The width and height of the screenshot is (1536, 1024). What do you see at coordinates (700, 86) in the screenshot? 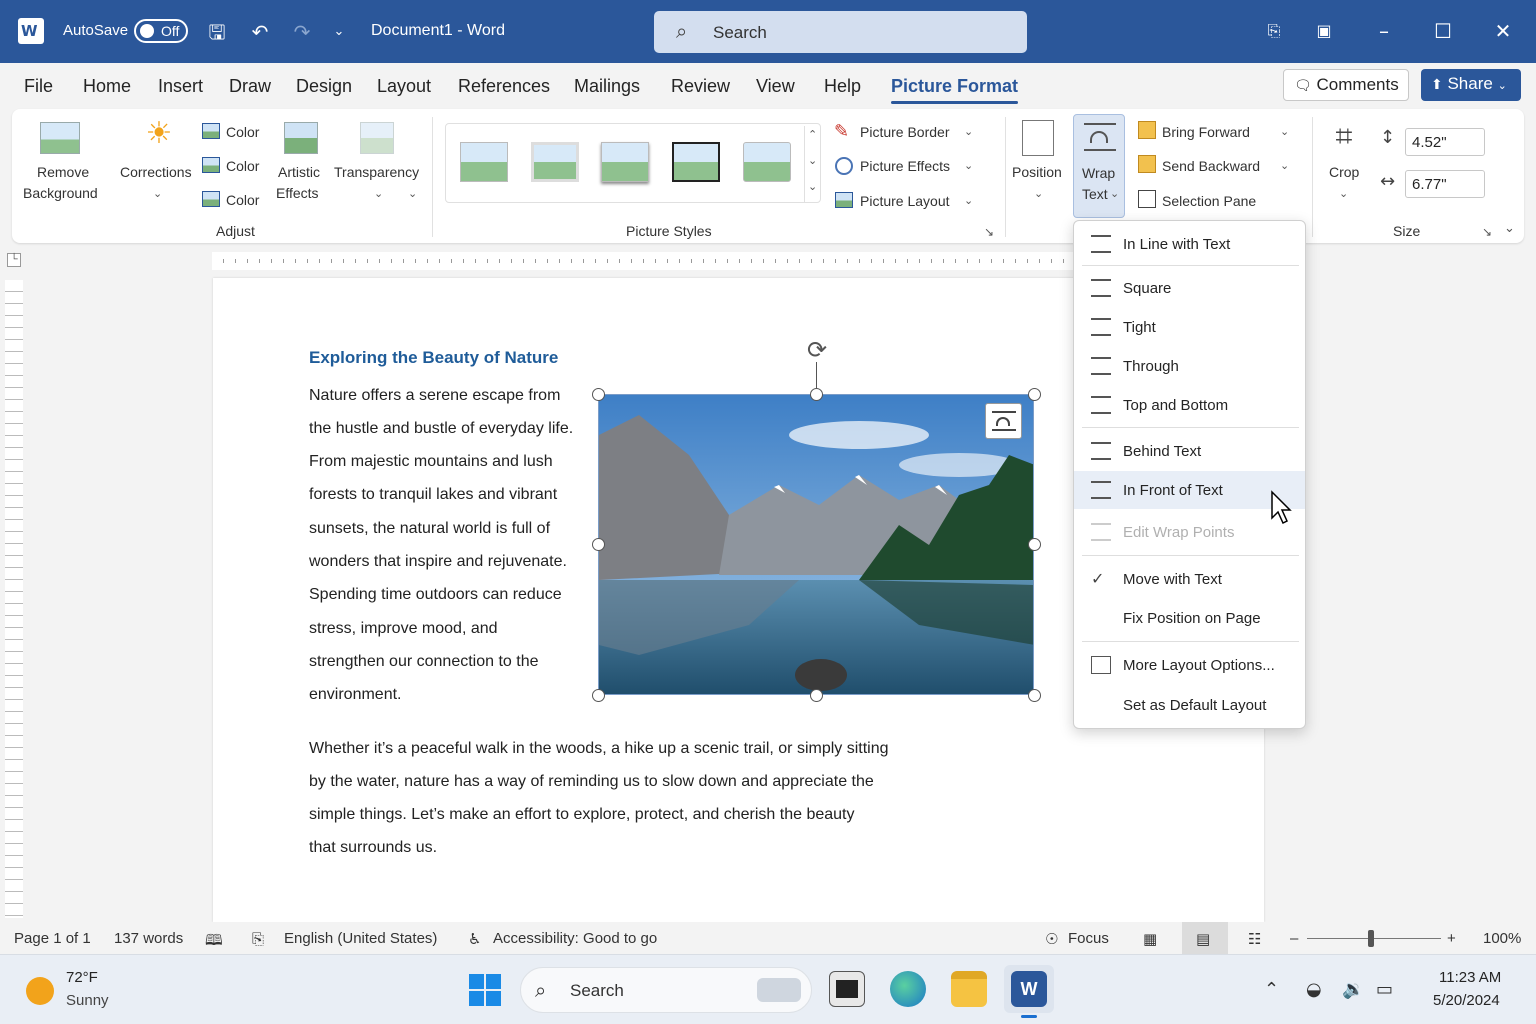
I see `tab-review: Review` at bounding box center [700, 86].